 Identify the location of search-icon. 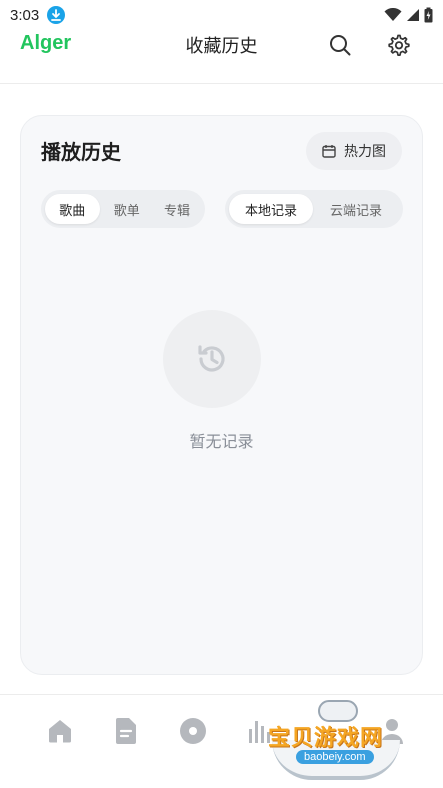
(340, 45).